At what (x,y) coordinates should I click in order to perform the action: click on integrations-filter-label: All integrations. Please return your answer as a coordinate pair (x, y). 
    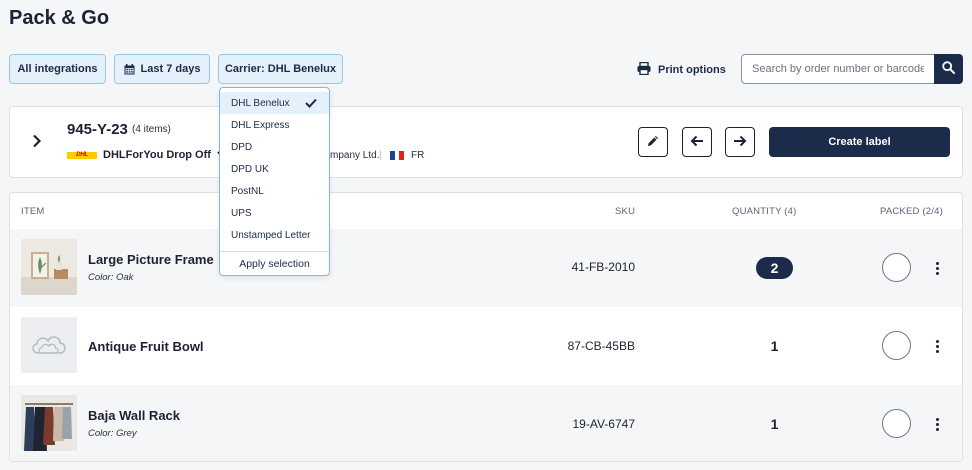
    Looking at the image, I should click on (57, 69).